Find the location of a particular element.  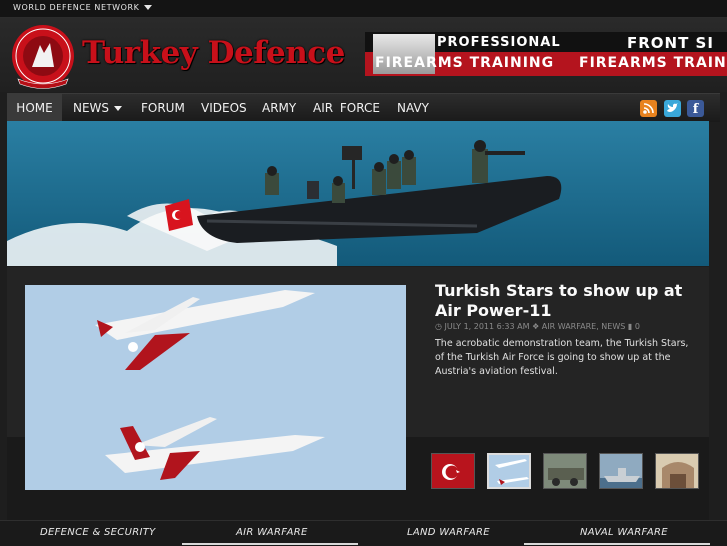

nav-item-home: HOME is located at coordinates (34, 108).